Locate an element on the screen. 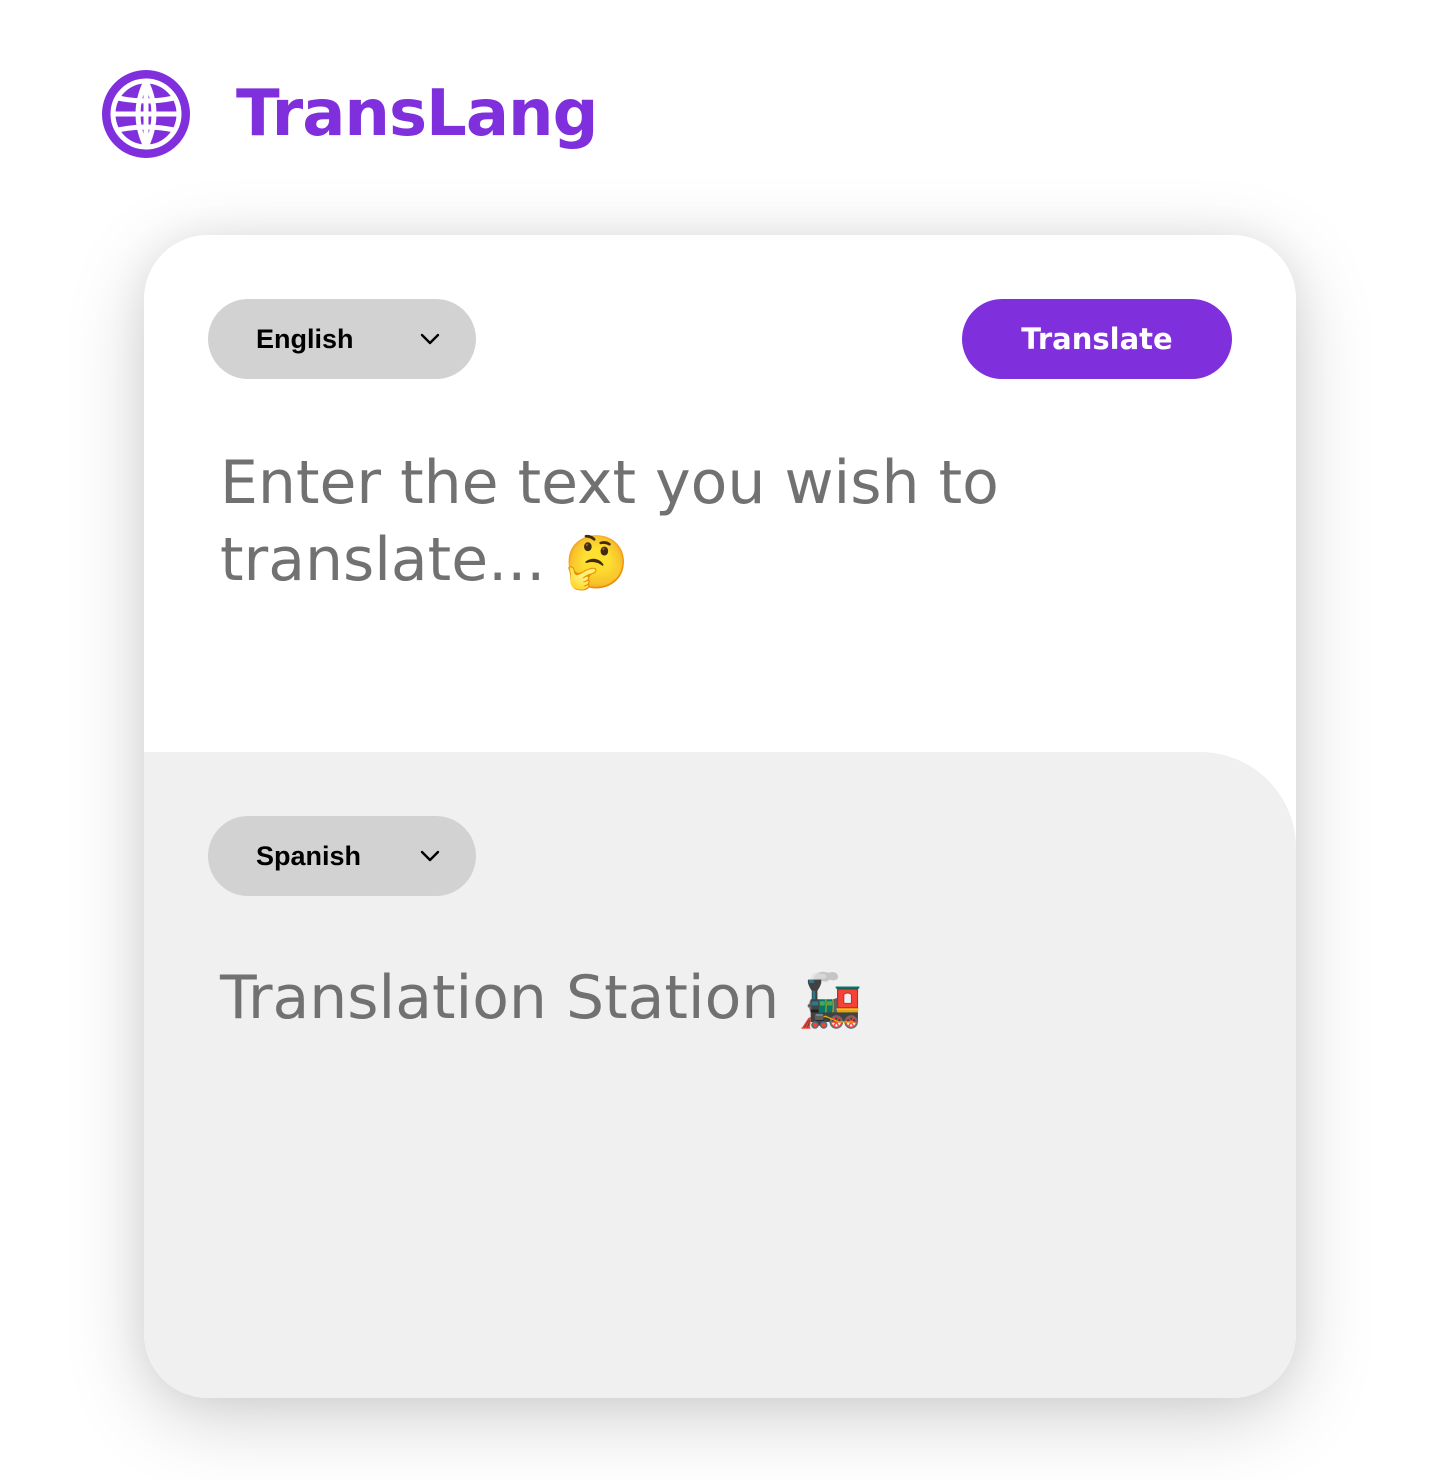  source-language-select: English is located at coordinates (342, 339).